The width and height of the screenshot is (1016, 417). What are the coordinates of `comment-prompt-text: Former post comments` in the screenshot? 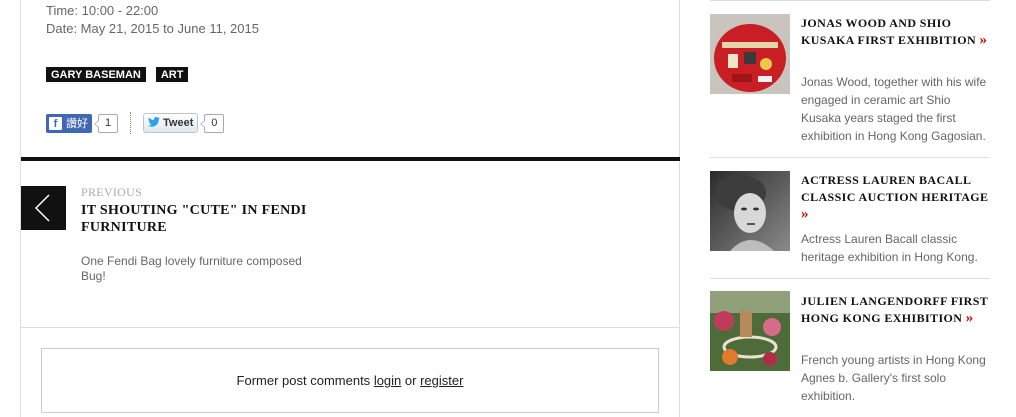 It's located at (303, 380).